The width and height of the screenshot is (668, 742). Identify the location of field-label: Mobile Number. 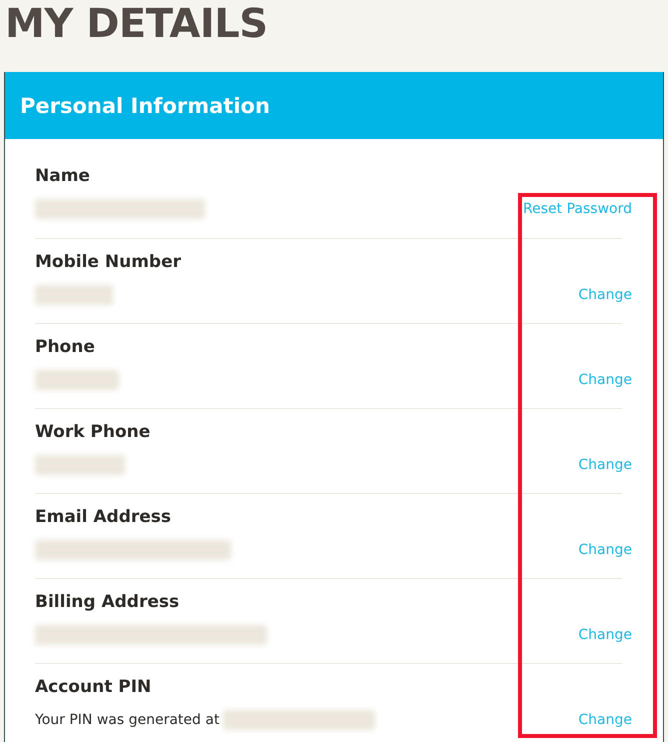
(108, 263).